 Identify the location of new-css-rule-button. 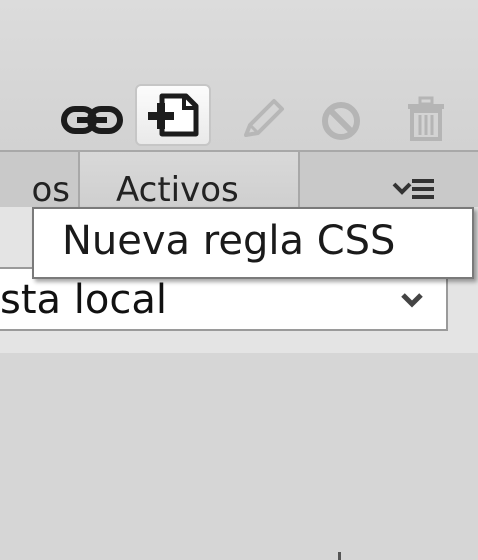
(173, 115).